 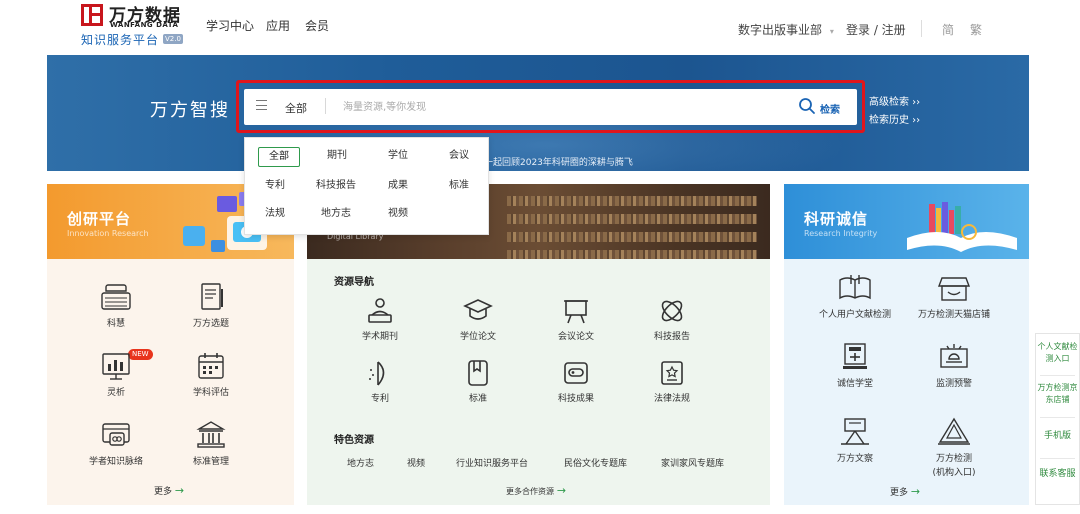 I want to click on menu-icon, so click(x=261, y=105).